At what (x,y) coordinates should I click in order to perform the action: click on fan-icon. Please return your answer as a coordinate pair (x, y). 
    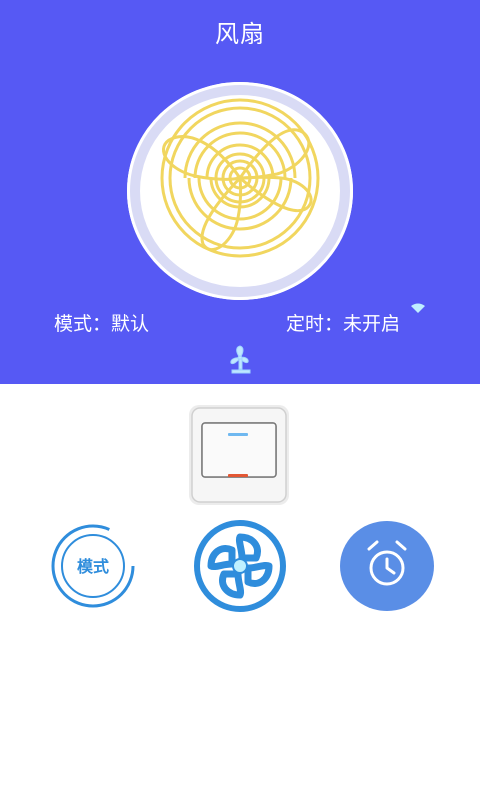
    Looking at the image, I should click on (240, 566).